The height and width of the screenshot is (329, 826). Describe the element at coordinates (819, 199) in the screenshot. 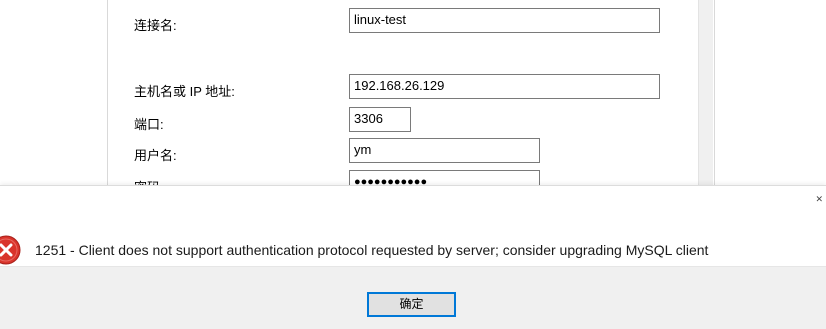

I see `close-icon: ✕` at that location.